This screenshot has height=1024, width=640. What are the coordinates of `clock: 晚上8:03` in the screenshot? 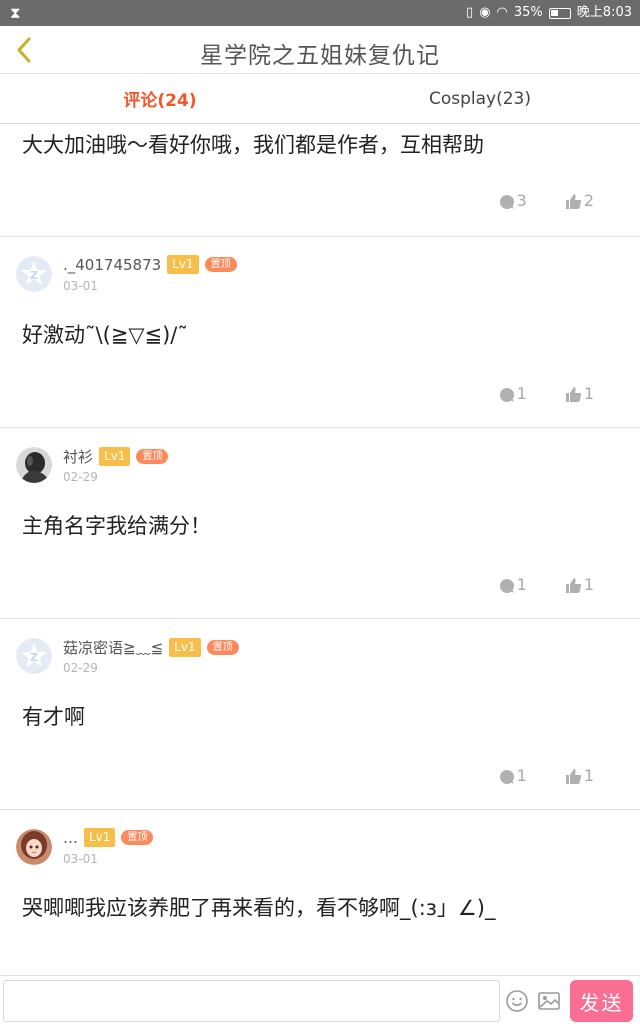 It's located at (604, 12).